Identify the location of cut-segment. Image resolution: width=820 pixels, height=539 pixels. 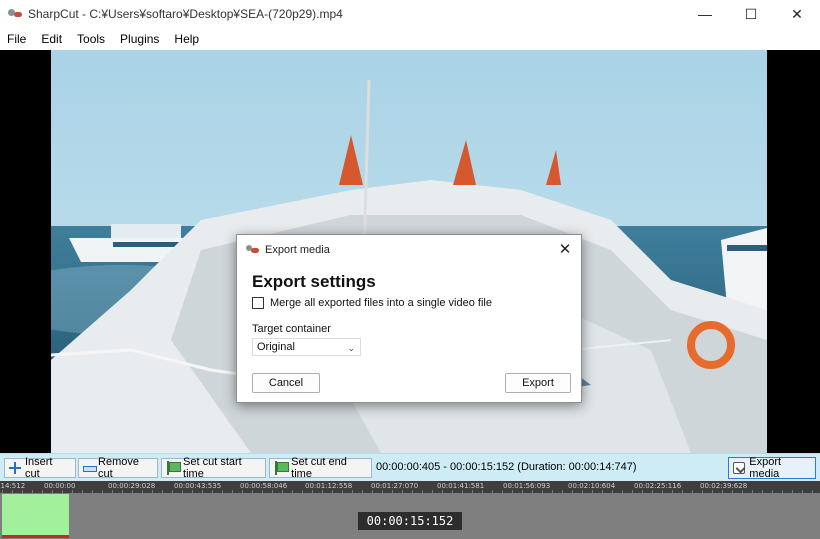
(35, 516).